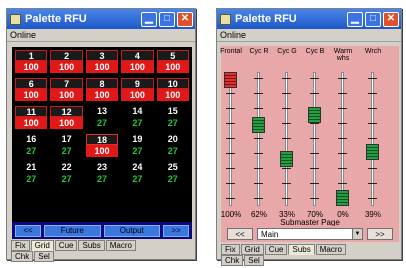 The image size is (406, 268). What do you see at coordinates (66, 62) in the screenshot?
I see `channel-cell: 2 100` at bounding box center [66, 62].